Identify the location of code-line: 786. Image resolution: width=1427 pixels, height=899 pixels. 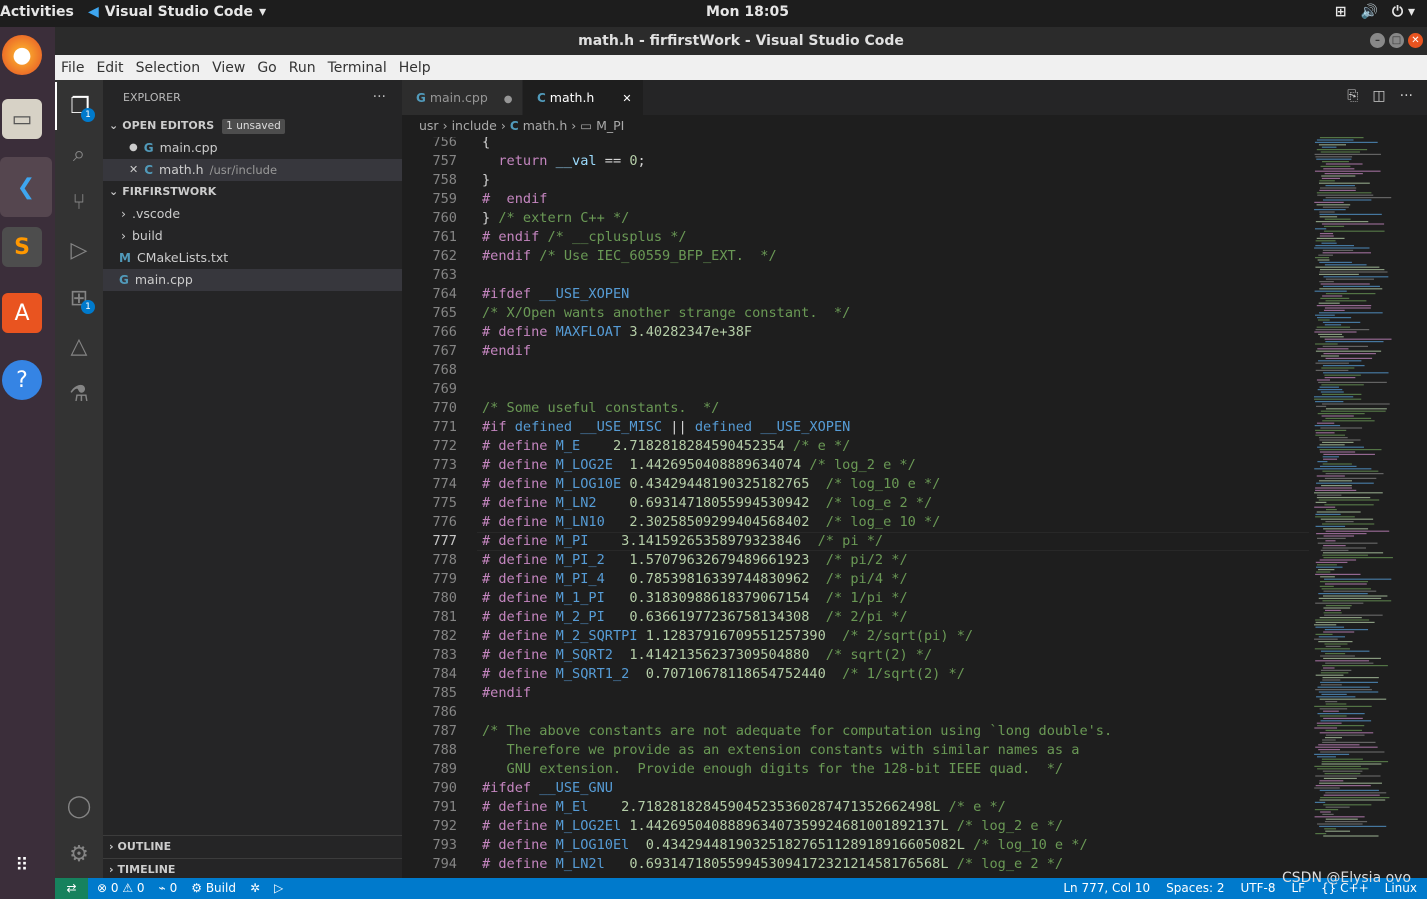
(902, 712).